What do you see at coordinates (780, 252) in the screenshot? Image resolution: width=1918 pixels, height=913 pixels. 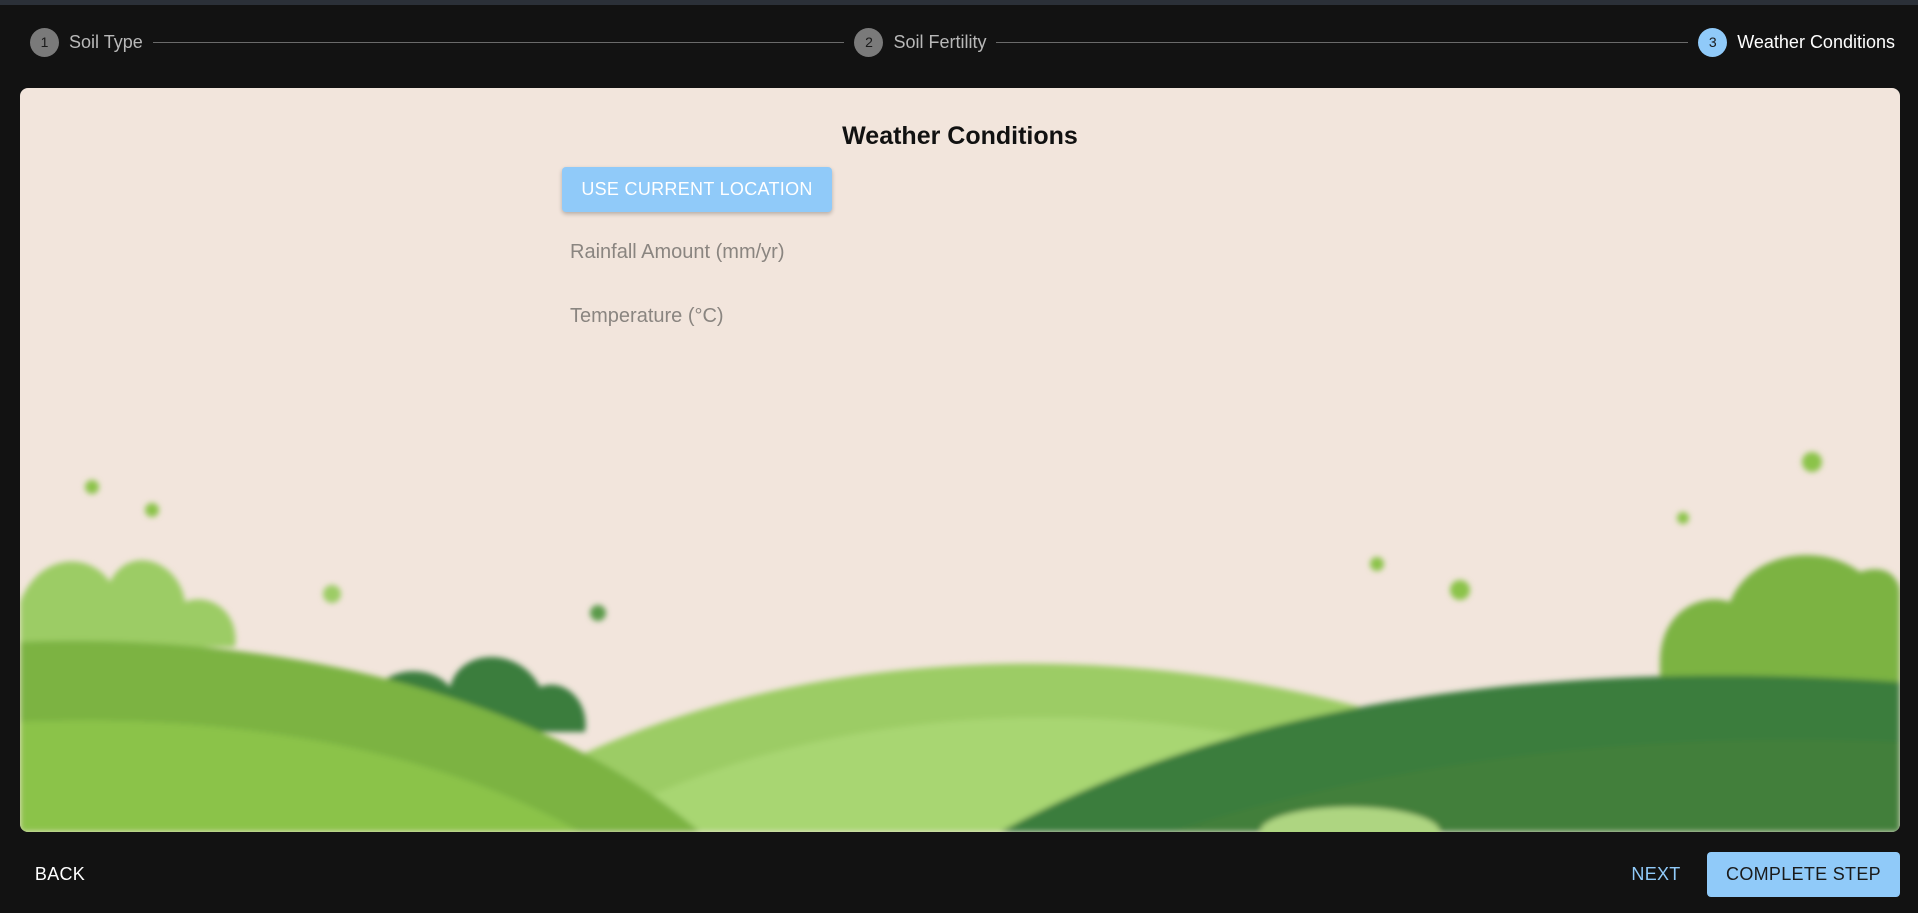 I see `rainfall-amount-input` at bounding box center [780, 252].